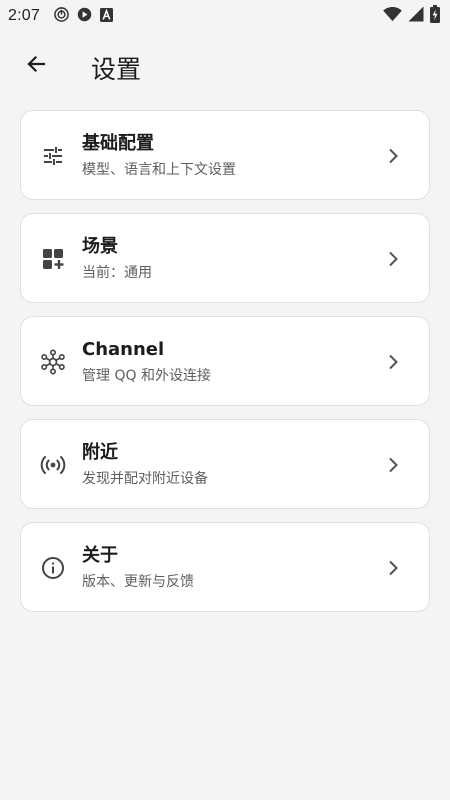 This screenshot has height=800, width=450. I want to click on font-a-icon, so click(106, 16).